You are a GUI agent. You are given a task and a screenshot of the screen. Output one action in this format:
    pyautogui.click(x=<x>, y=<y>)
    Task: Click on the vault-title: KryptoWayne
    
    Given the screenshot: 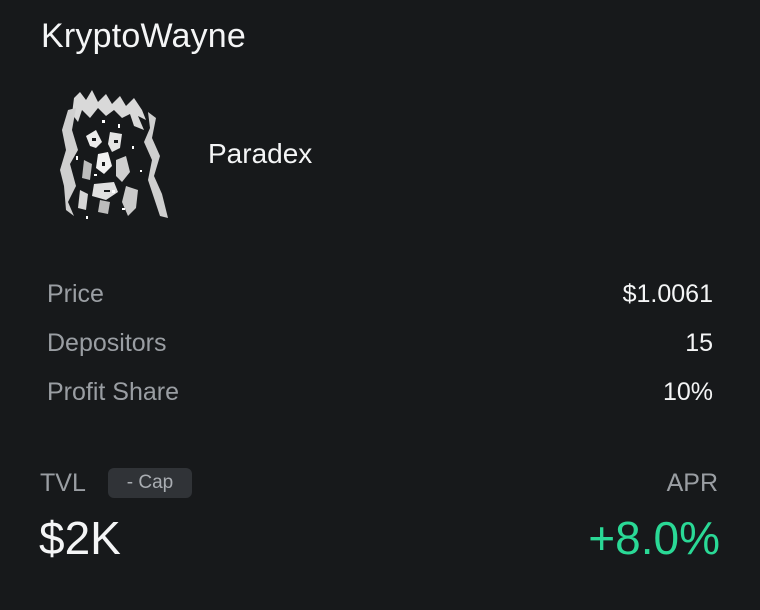 What is the action you would take?
    pyautogui.click(x=144, y=36)
    